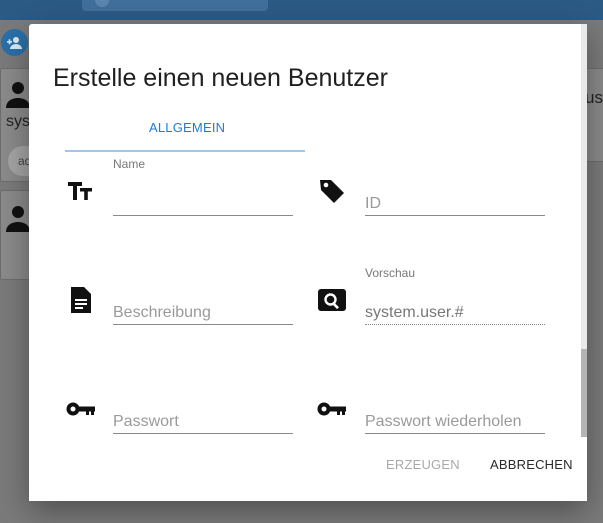 The image size is (603, 523). I want to click on password-input: Passwort, so click(203, 422).